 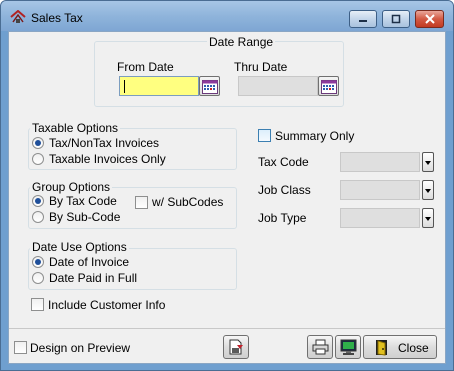 I want to click on maximize-icon, so click(x=396, y=19).